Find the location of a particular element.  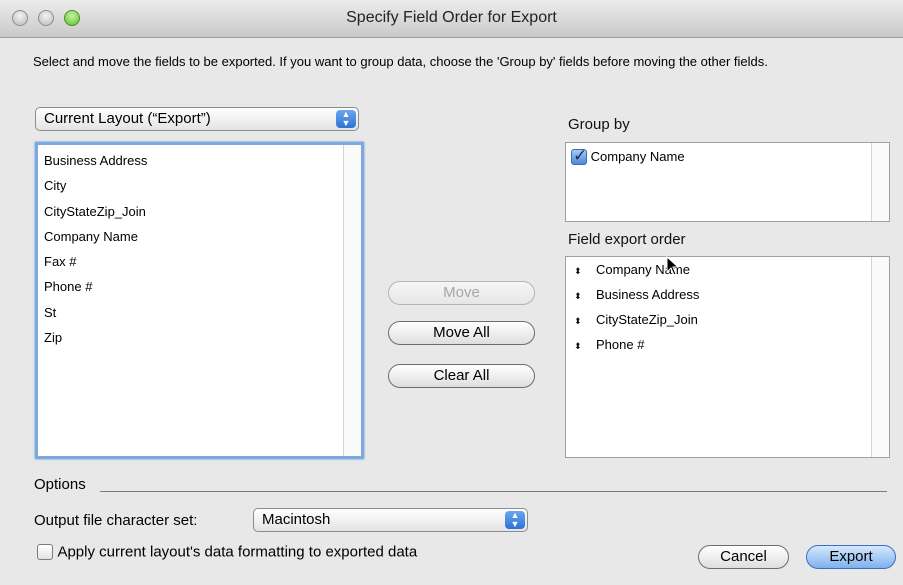

list-item: Business Address is located at coordinates (199, 160).